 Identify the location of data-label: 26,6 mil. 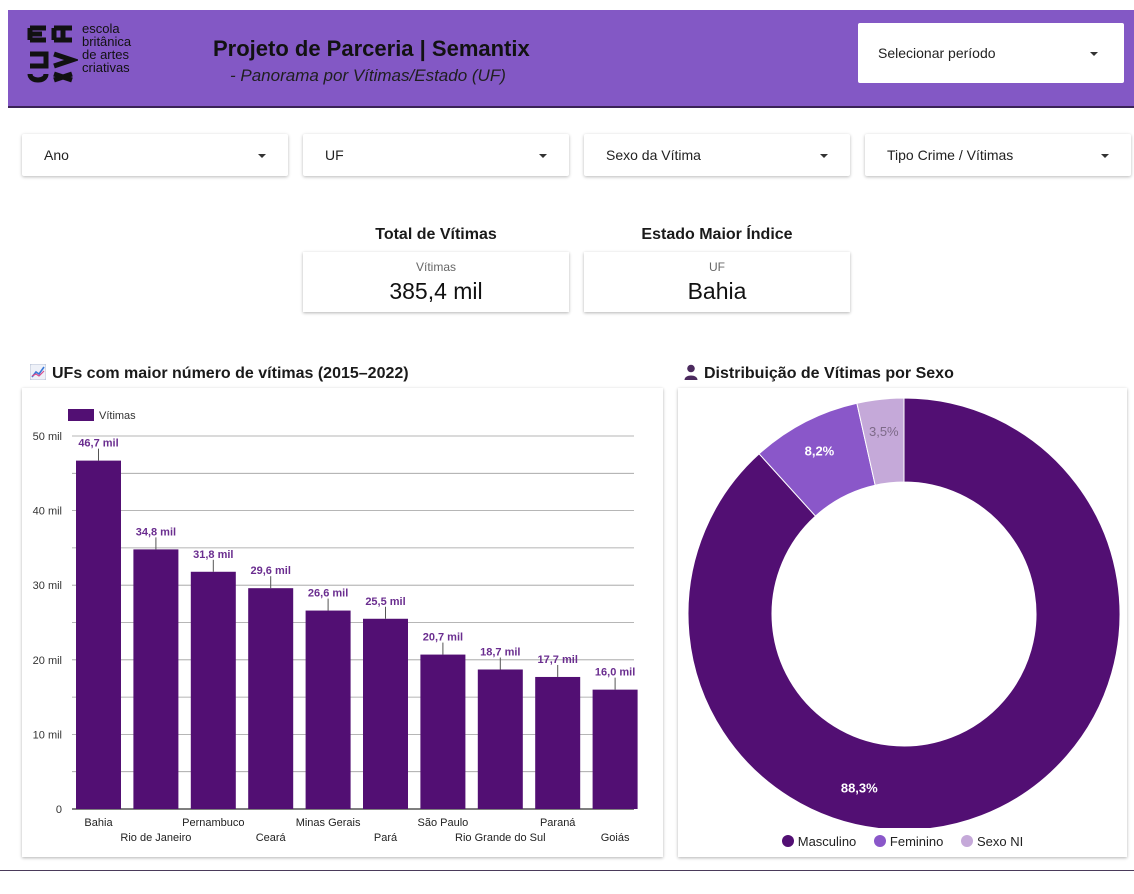
(328, 594).